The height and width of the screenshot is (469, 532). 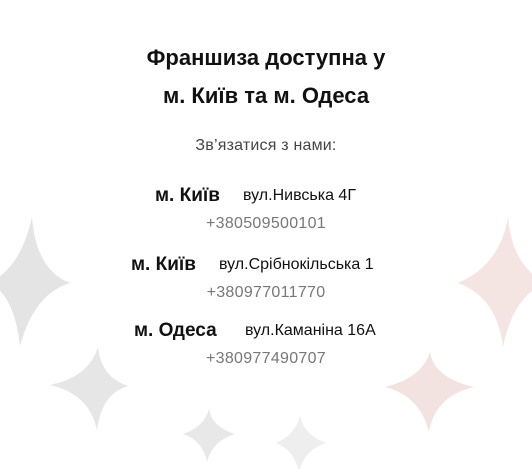 What do you see at coordinates (266, 57) in the screenshot?
I see `headline-line-1: Франшиза доступна у` at bounding box center [266, 57].